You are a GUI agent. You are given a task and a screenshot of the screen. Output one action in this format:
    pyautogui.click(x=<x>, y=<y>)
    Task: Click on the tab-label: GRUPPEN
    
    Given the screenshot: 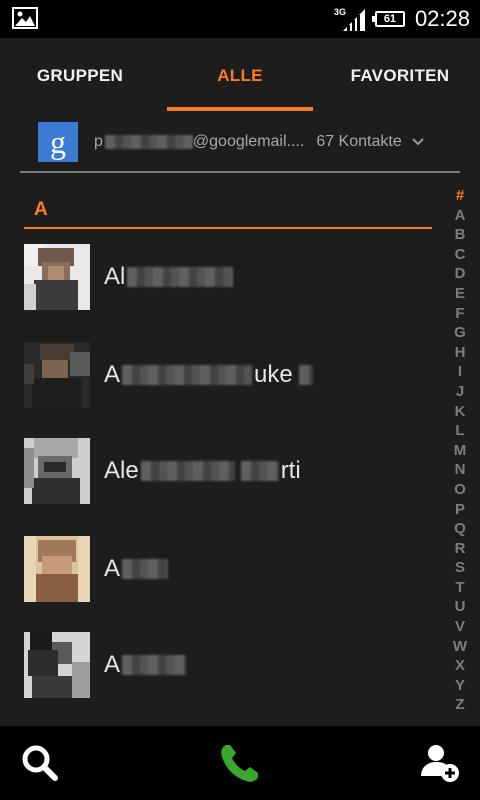 What is the action you would take?
    pyautogui.click(x=80, y=75)
    